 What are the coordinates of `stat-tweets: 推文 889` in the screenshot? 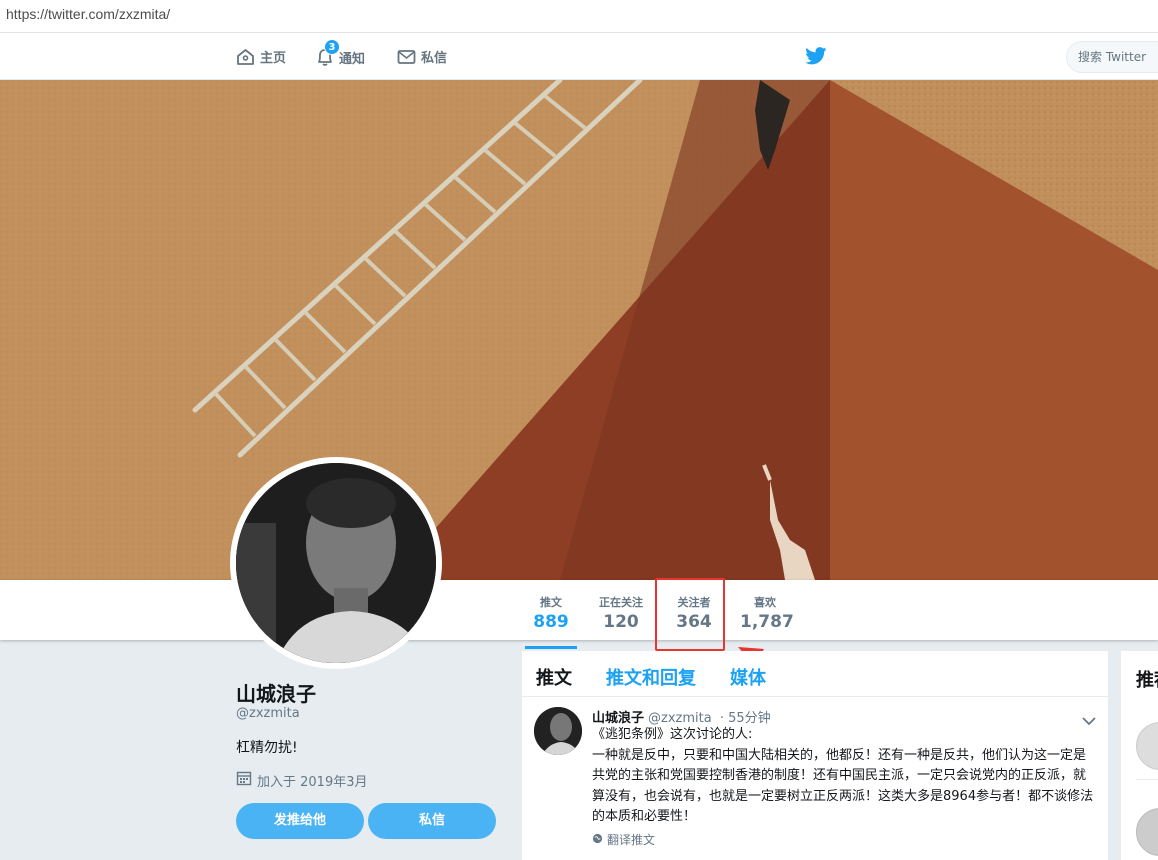 It's located at (551, 621).